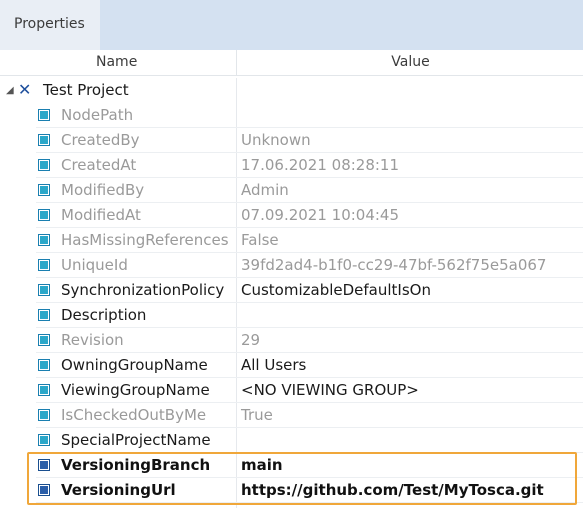 The height and width of the screenshot is (512, 583). Describe the element at coordinates (302, 478) in the screenshot. I see `highlight-box` at that location.